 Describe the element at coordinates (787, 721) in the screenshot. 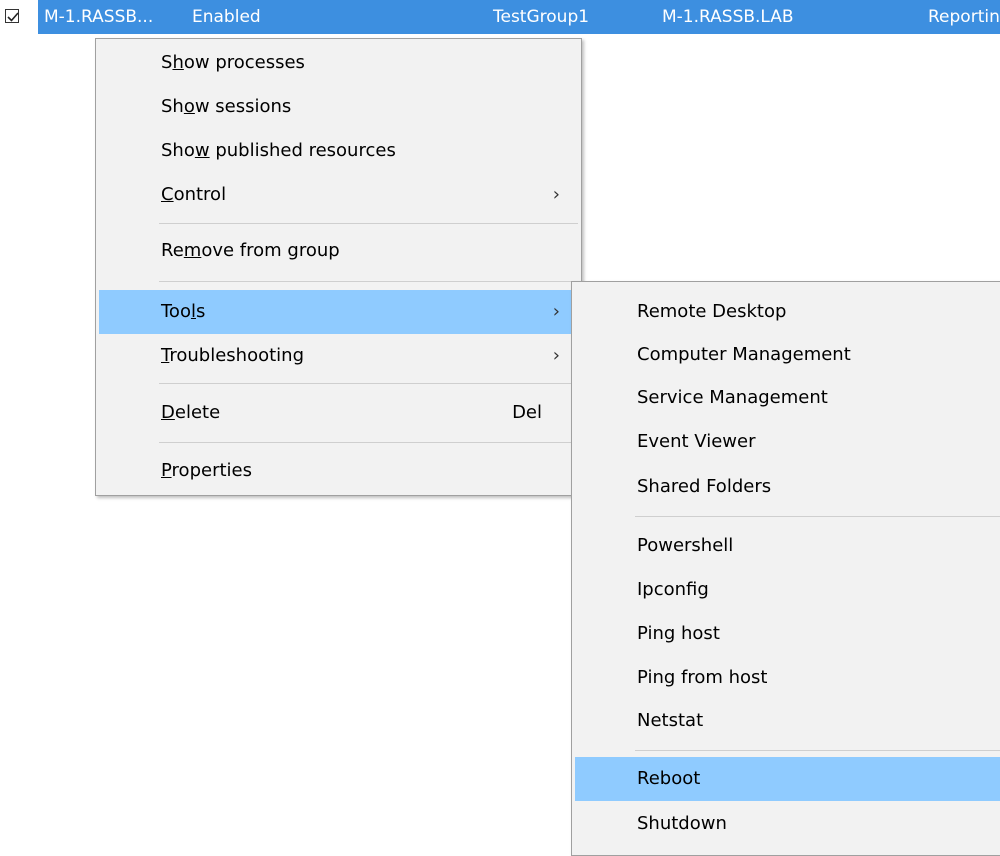

I see `menu-item-netstat: Netstat` at that location.